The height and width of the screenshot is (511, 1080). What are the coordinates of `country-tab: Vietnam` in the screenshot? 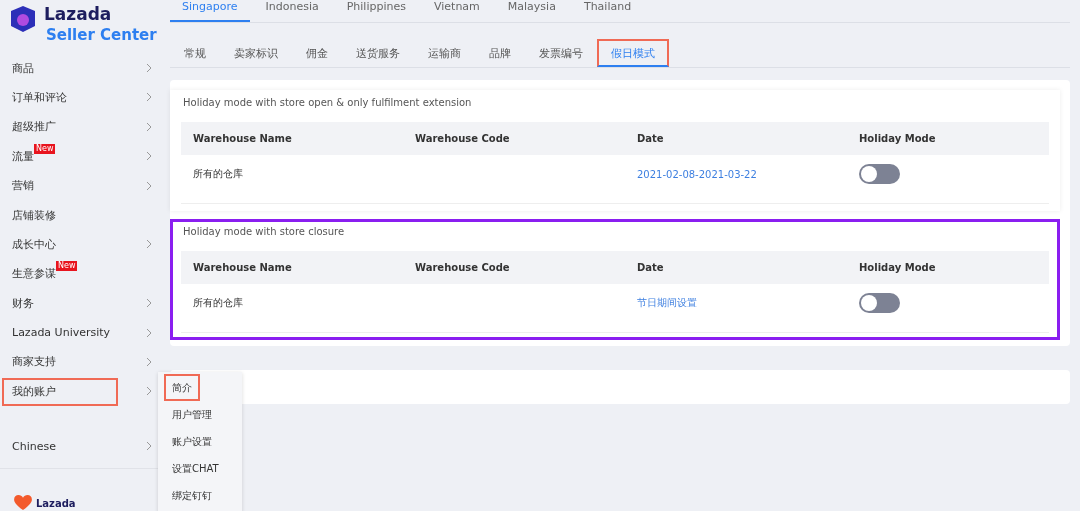 It's located at (456, 11).